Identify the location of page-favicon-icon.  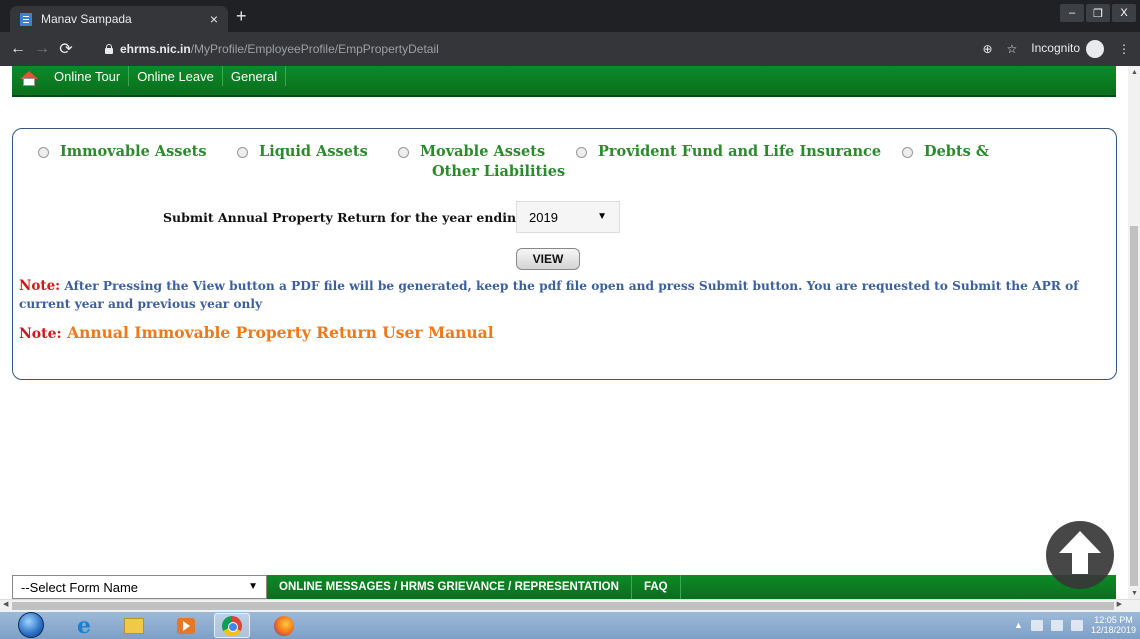
(26, 19).